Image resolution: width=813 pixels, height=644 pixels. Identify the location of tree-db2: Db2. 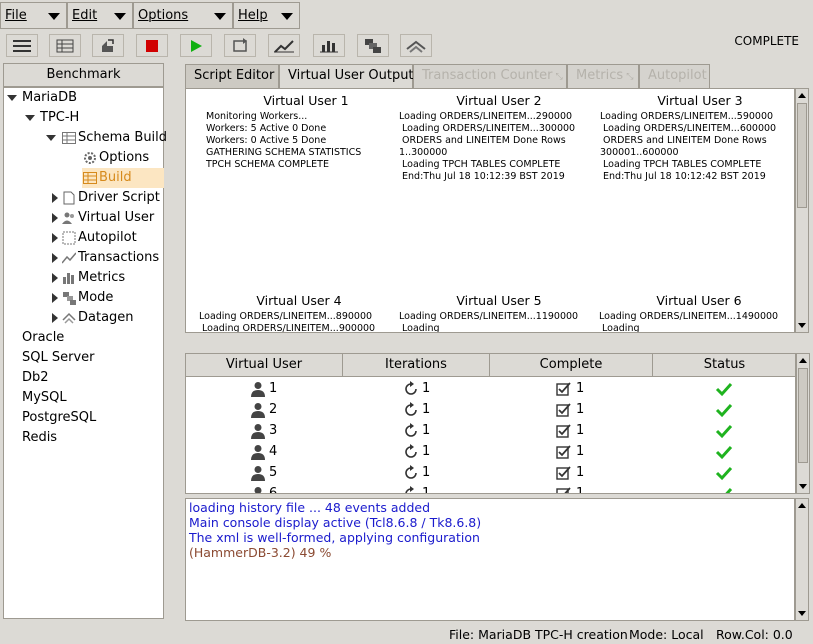
(35, 378).